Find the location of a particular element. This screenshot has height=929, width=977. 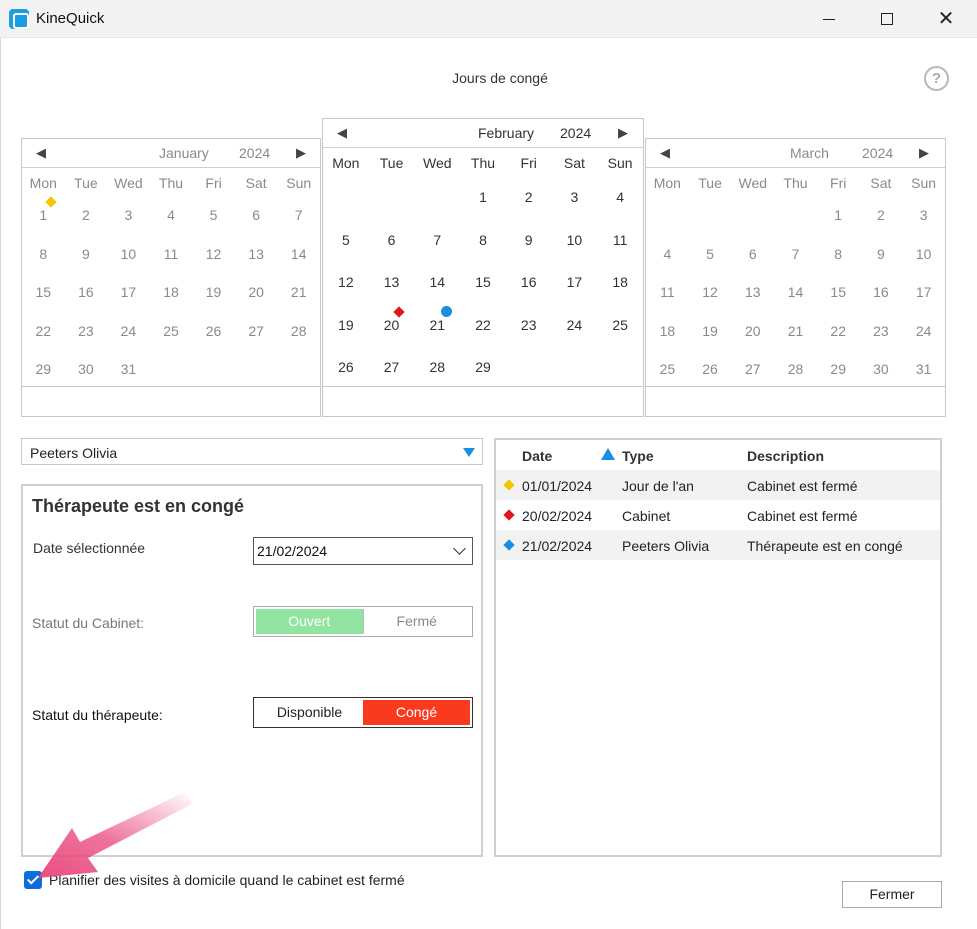

therapist-status-toggle: Disponible Congé is located at coordinates (363, 712).